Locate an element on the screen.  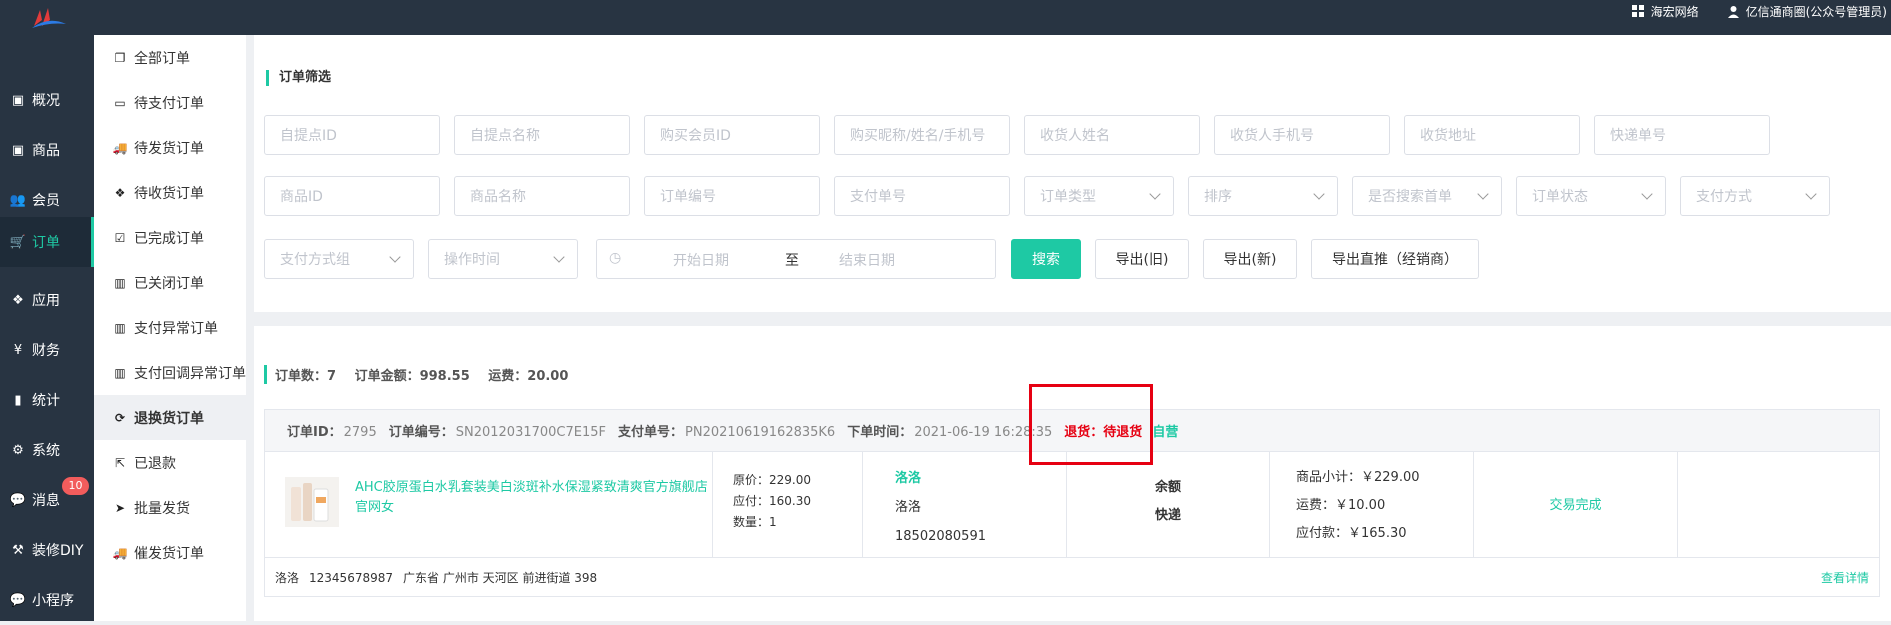
subnav-pending-shipment: 🚚 待发货订单 is located at coordinates (170, 147).